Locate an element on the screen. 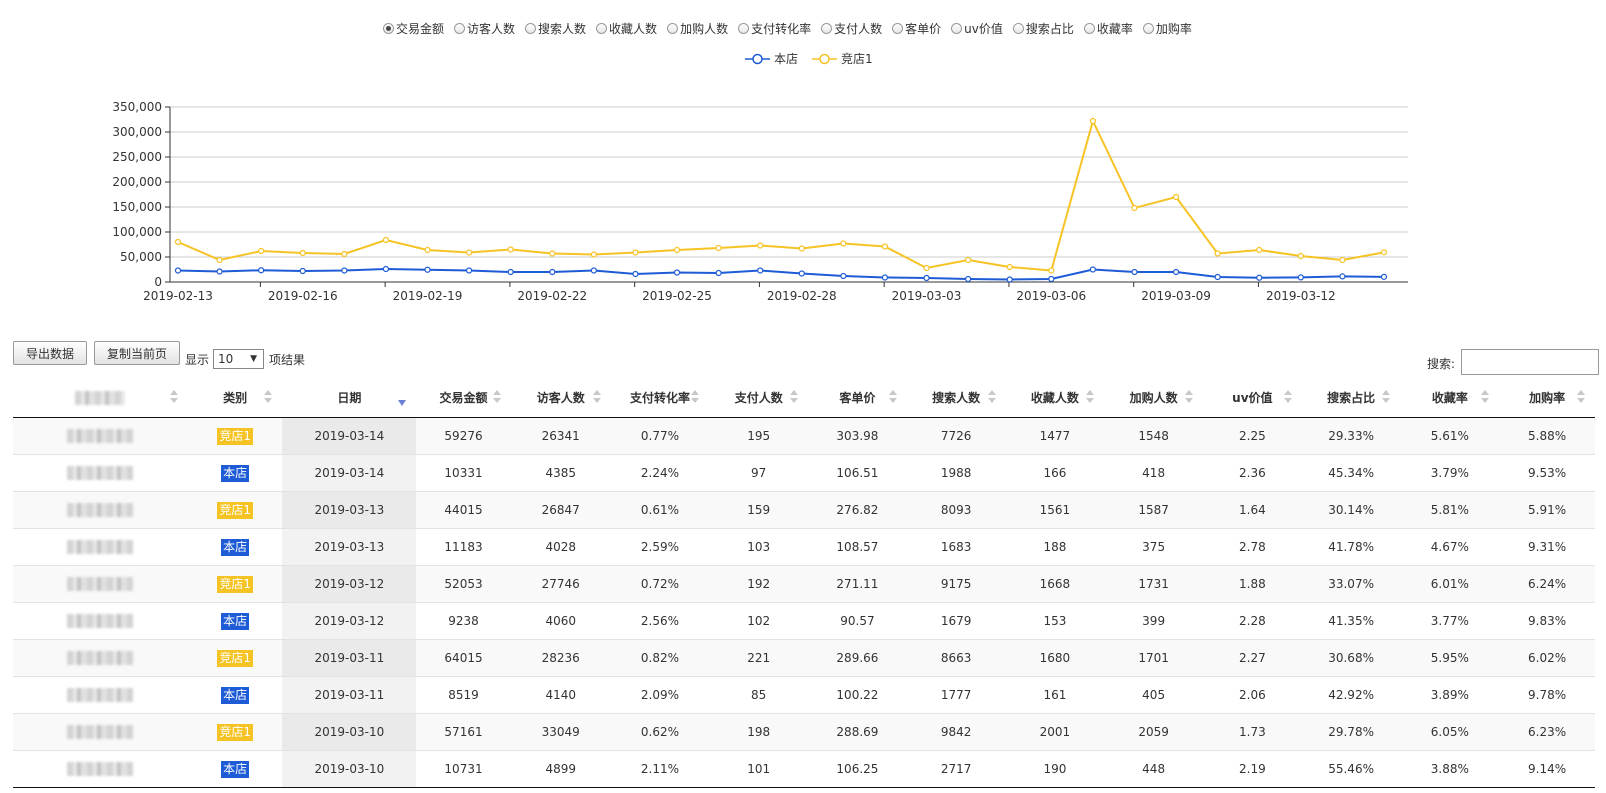 This screenshot has height=793, width=1606. cell-value: 1679 is located at coordinates (956, 621).